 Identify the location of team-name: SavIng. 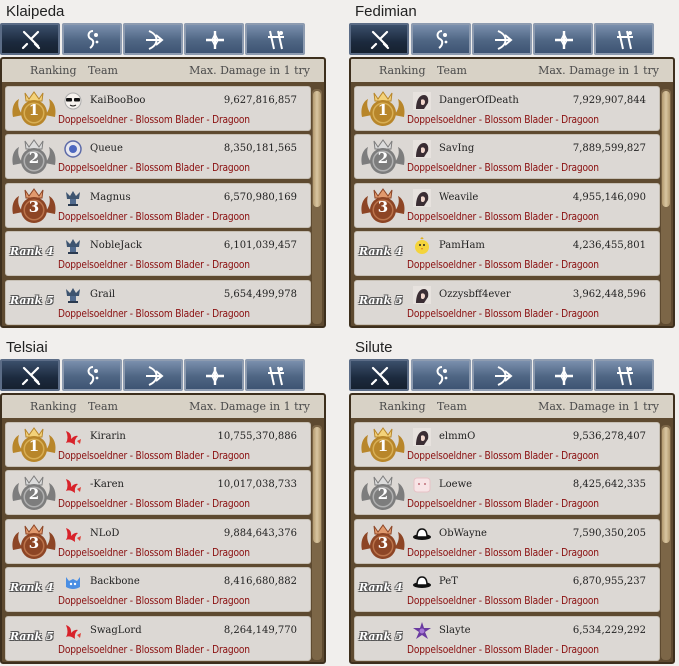
(457, 148).